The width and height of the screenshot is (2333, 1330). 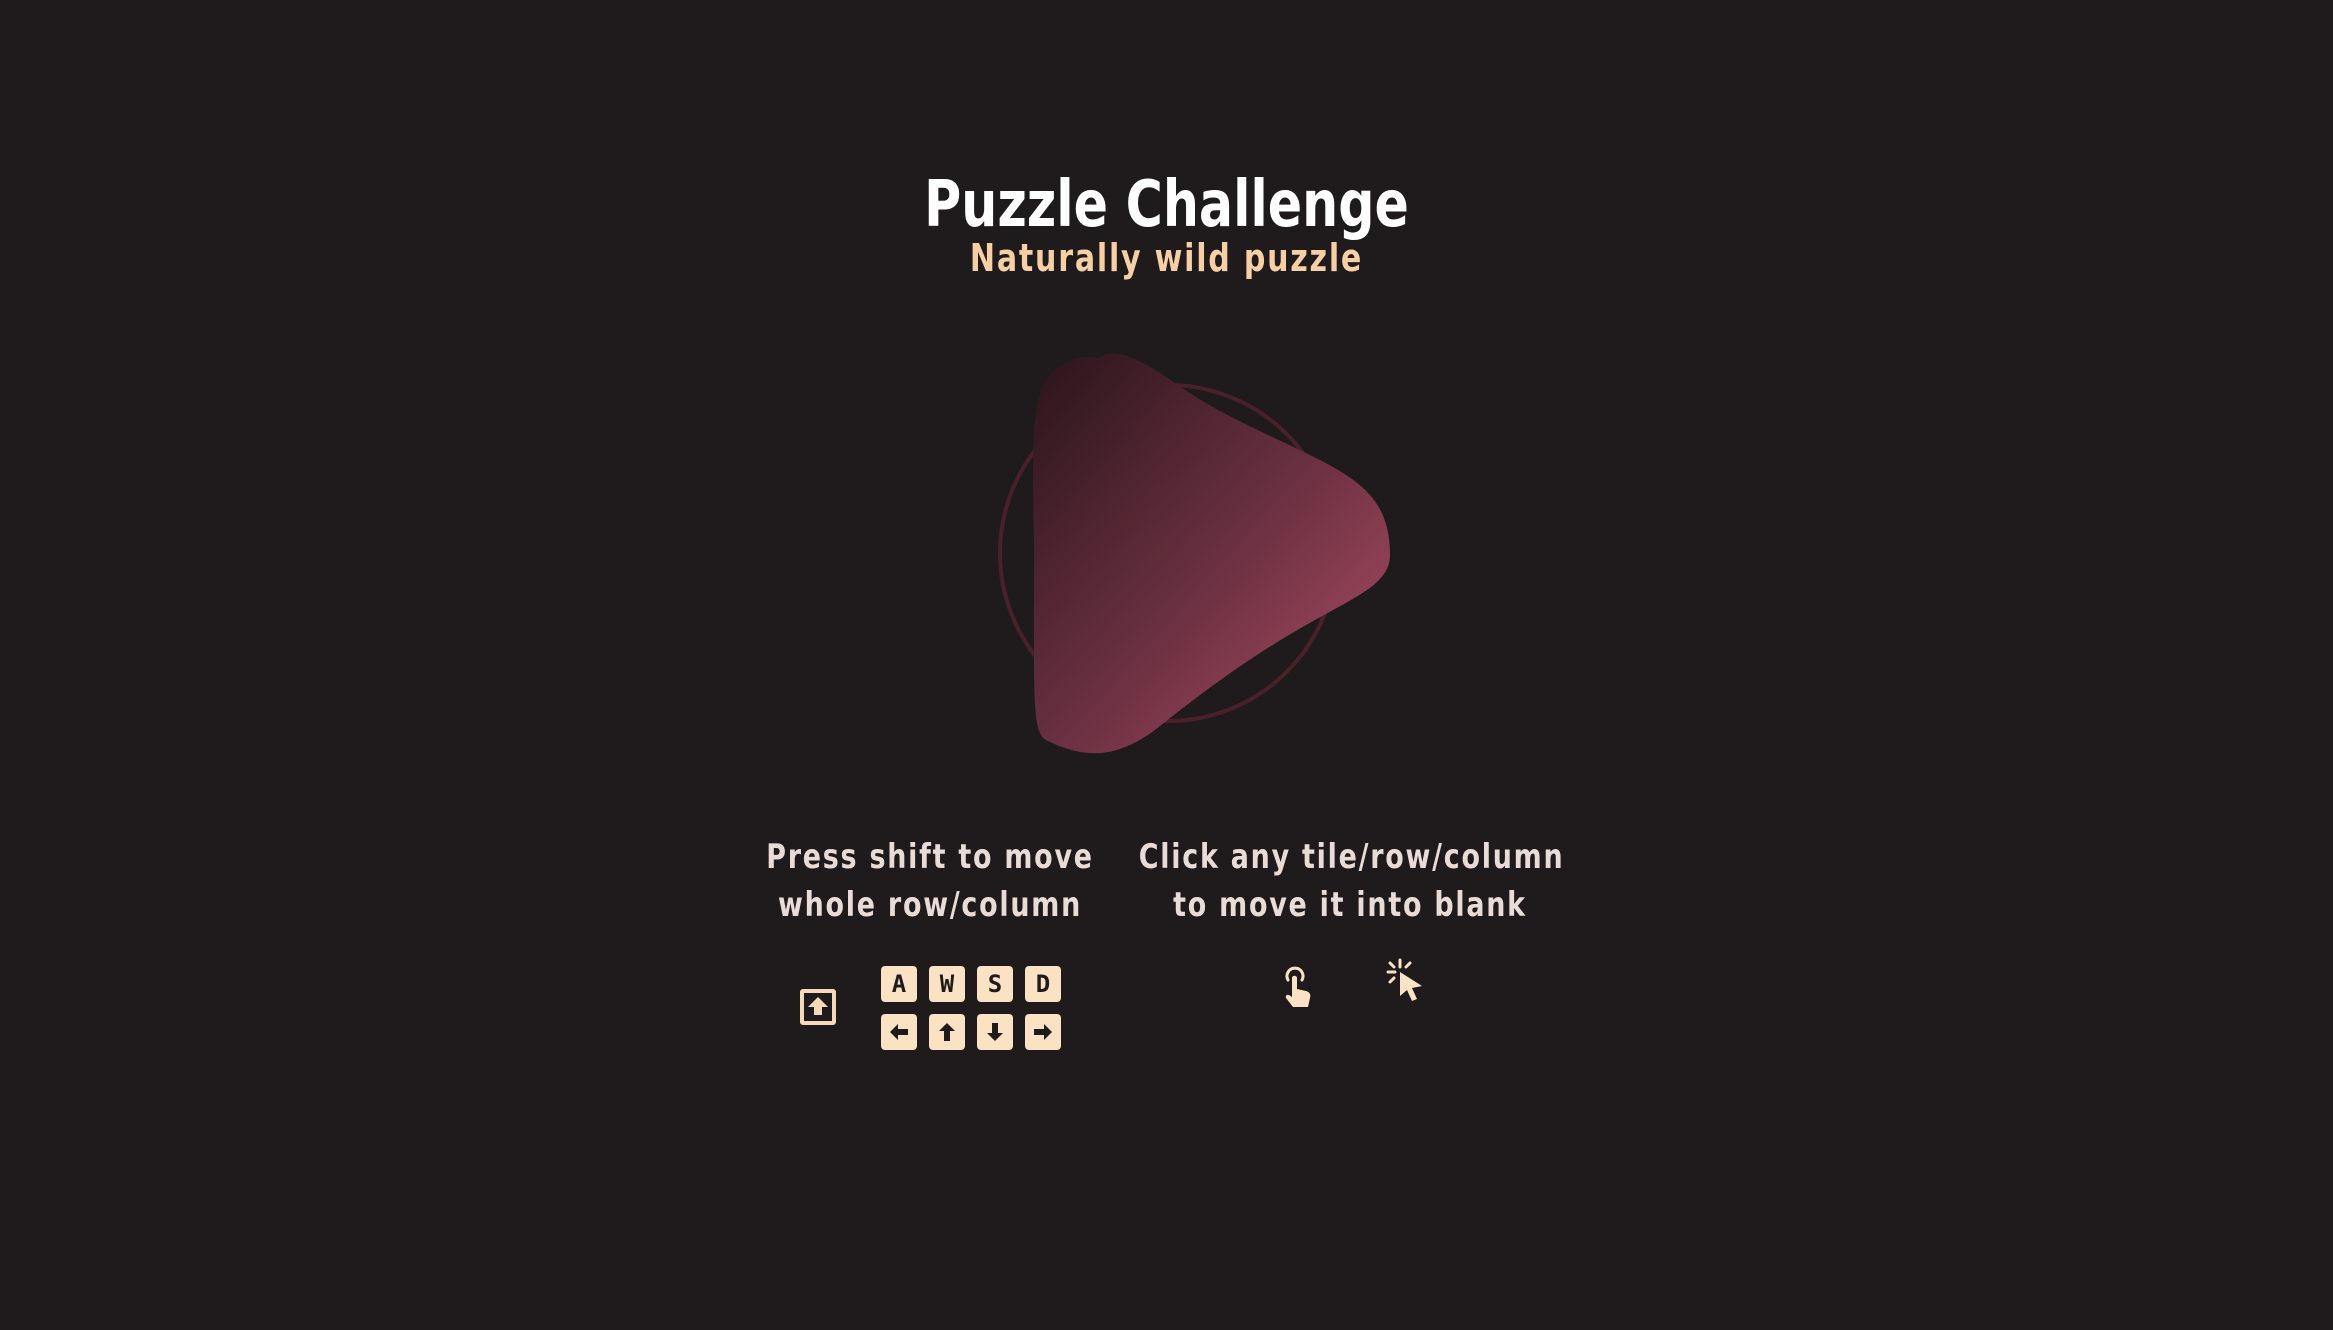 What do you see at coordinates (1296, 990) in the screenshot?
I see `touch-icon` at bounding box center [1296, 990].